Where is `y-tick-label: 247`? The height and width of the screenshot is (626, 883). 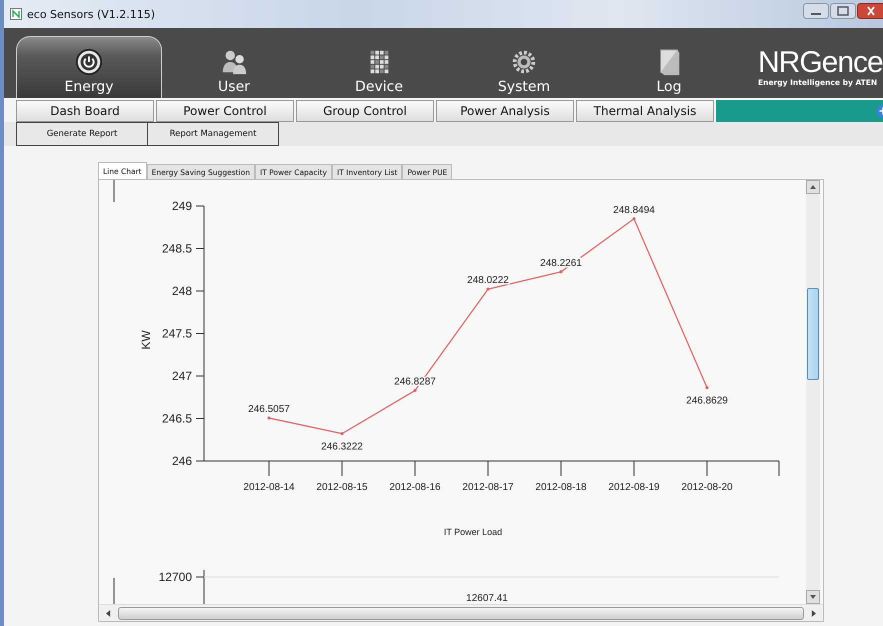 y-tick-label: 247 is located at coordinates (182, 376).